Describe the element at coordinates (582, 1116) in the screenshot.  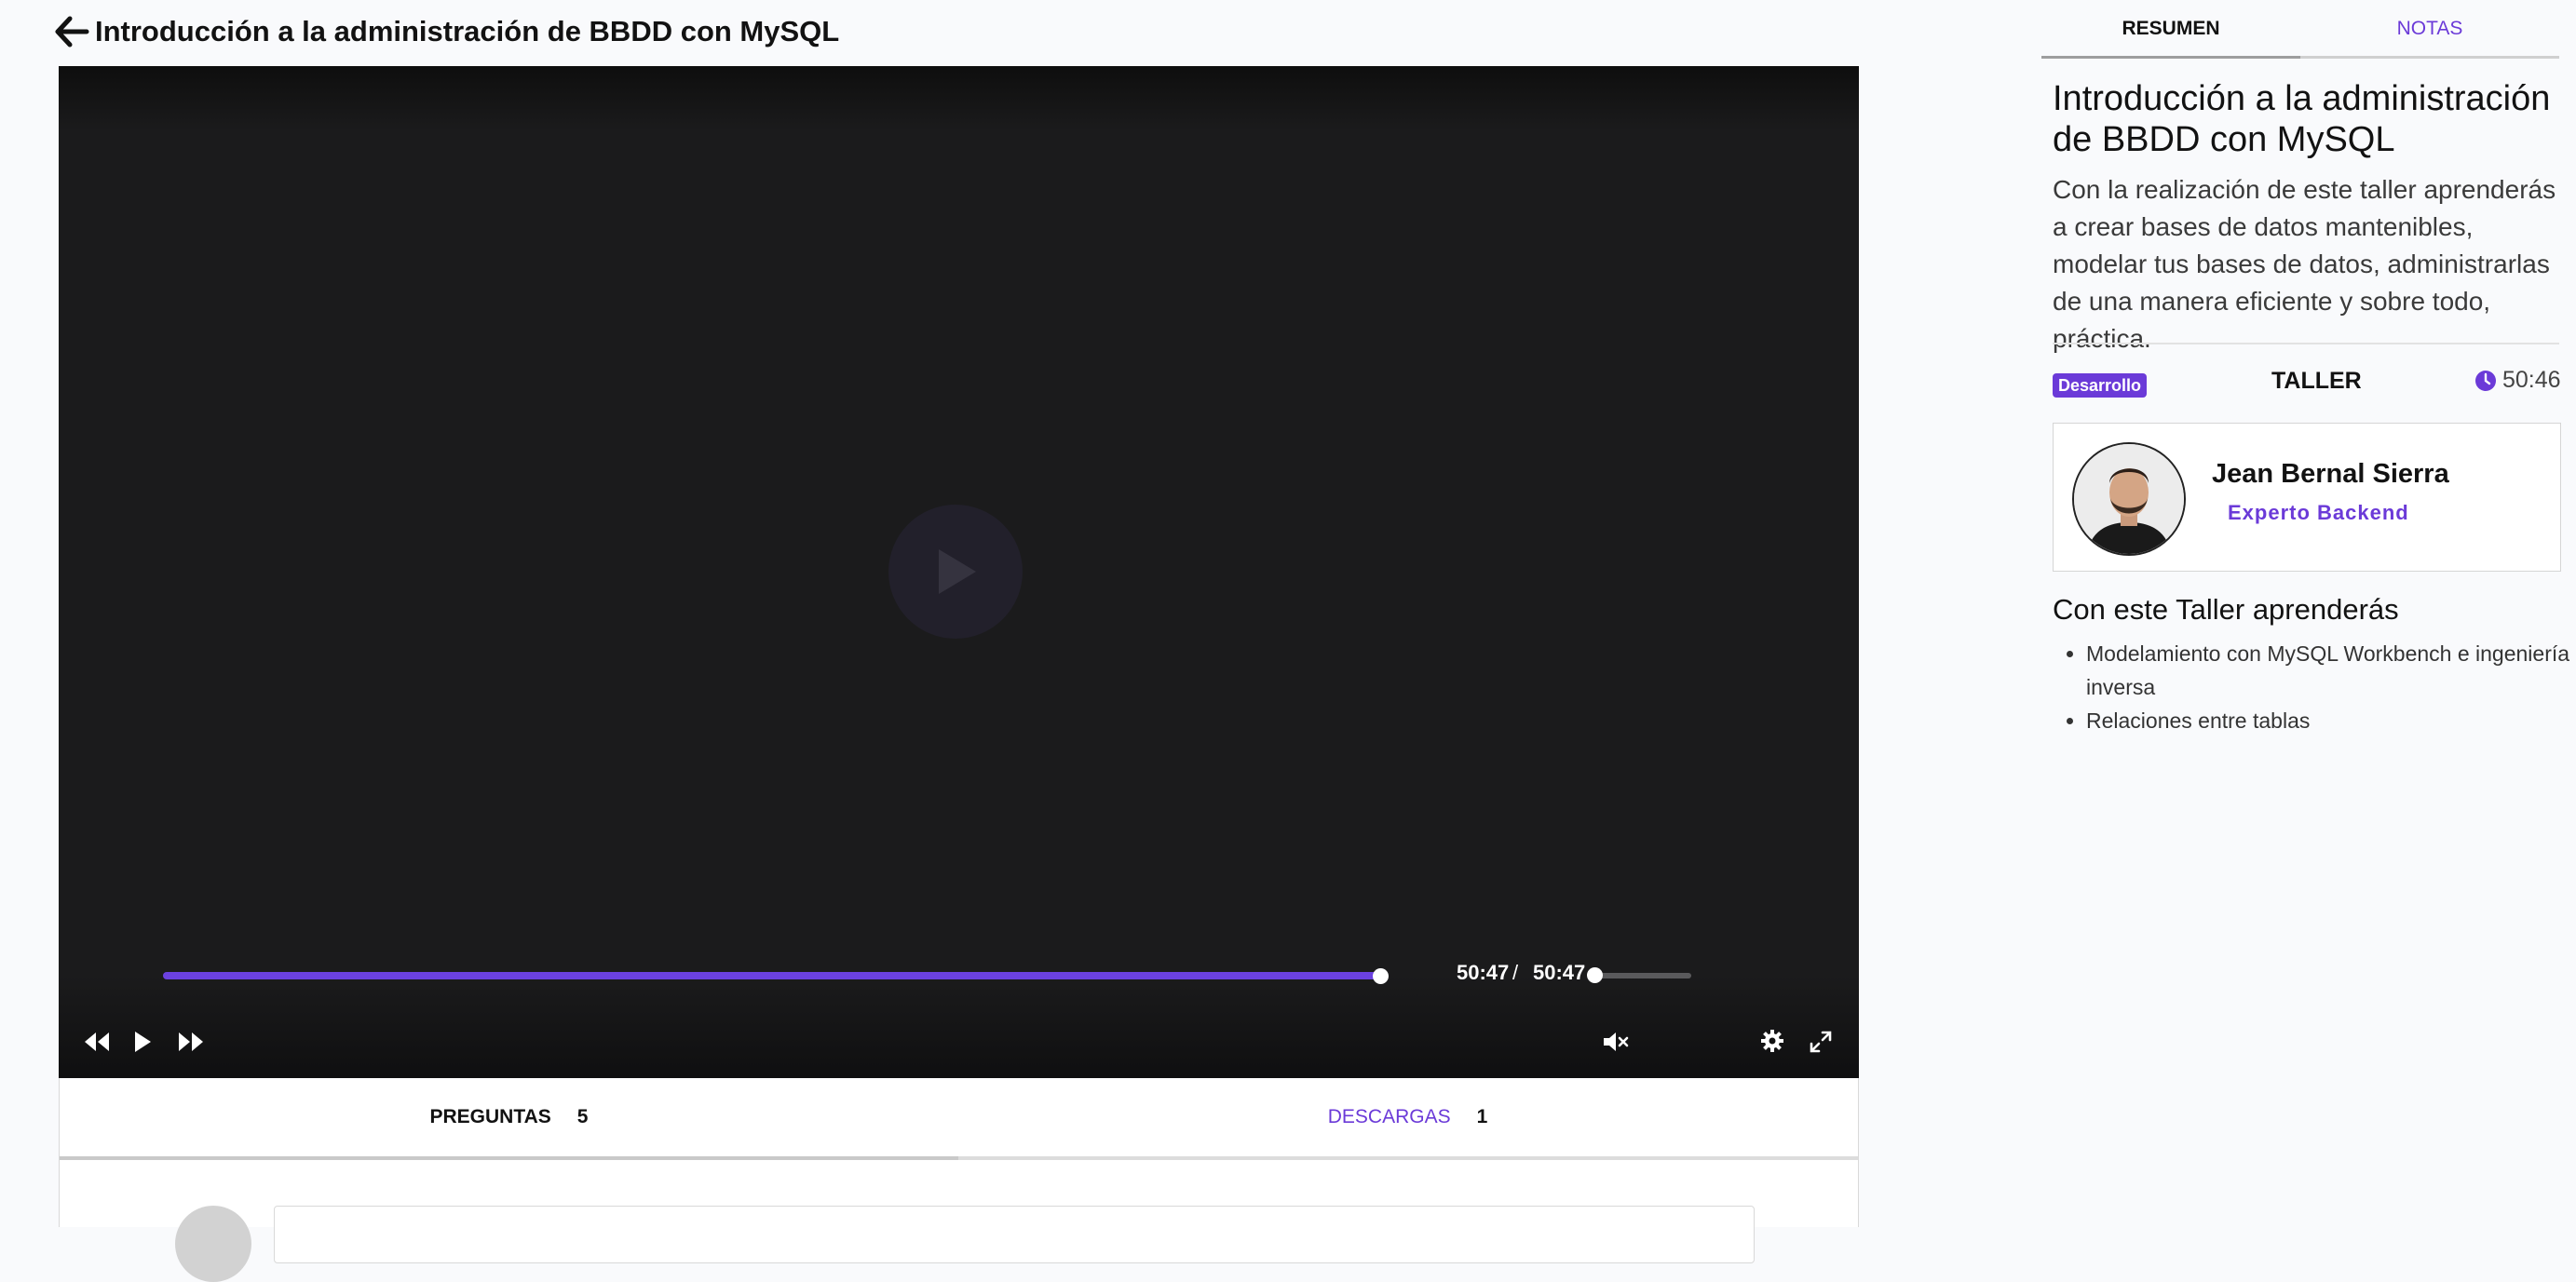
I see `tab-preguntas-count: 5` at that location.